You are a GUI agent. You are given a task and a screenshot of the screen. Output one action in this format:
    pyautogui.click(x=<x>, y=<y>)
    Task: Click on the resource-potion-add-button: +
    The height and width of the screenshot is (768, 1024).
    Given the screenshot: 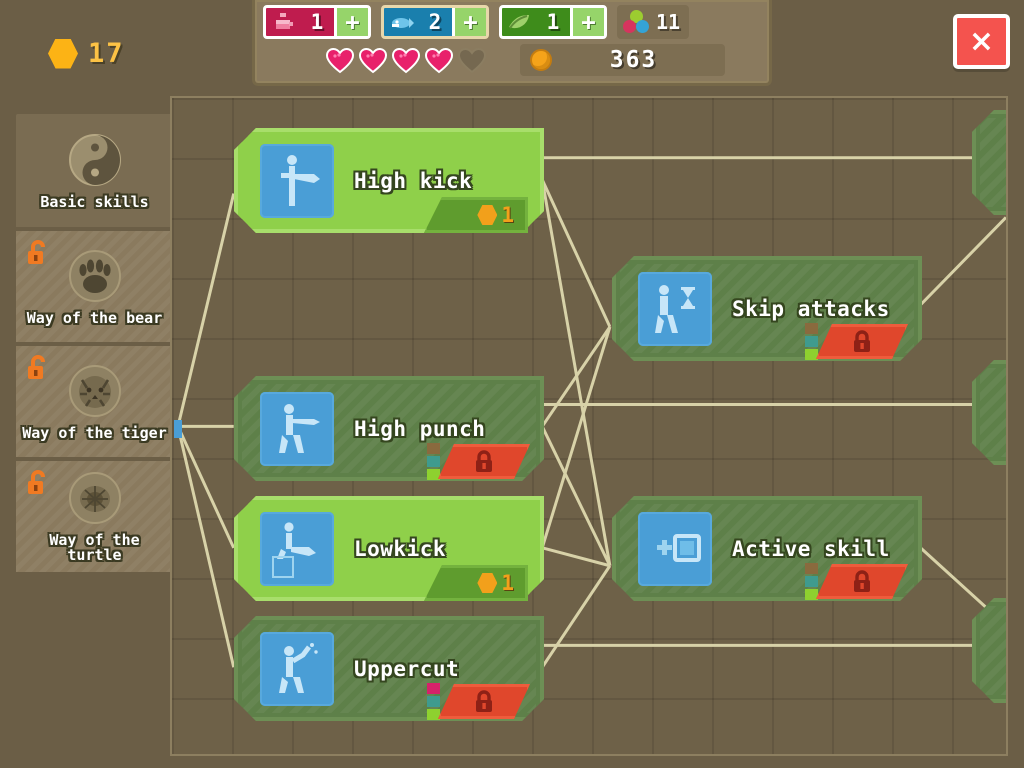 What is the action you would take?
    pyautogui.click(x=351, y=22)
    